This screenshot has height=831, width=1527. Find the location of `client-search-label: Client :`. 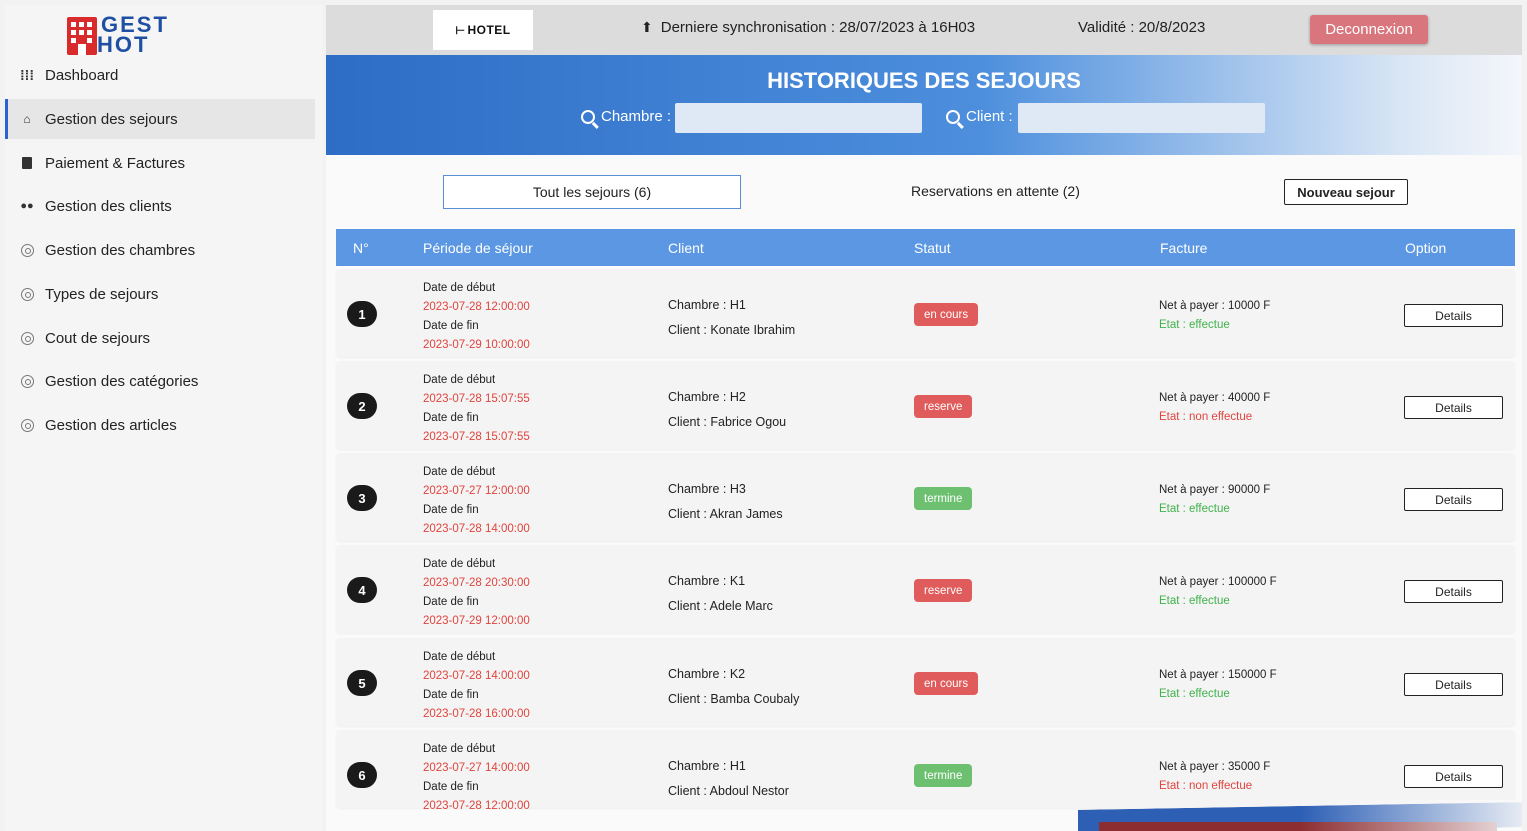

client-search-label: Client : is located at coordinates (979, 116).